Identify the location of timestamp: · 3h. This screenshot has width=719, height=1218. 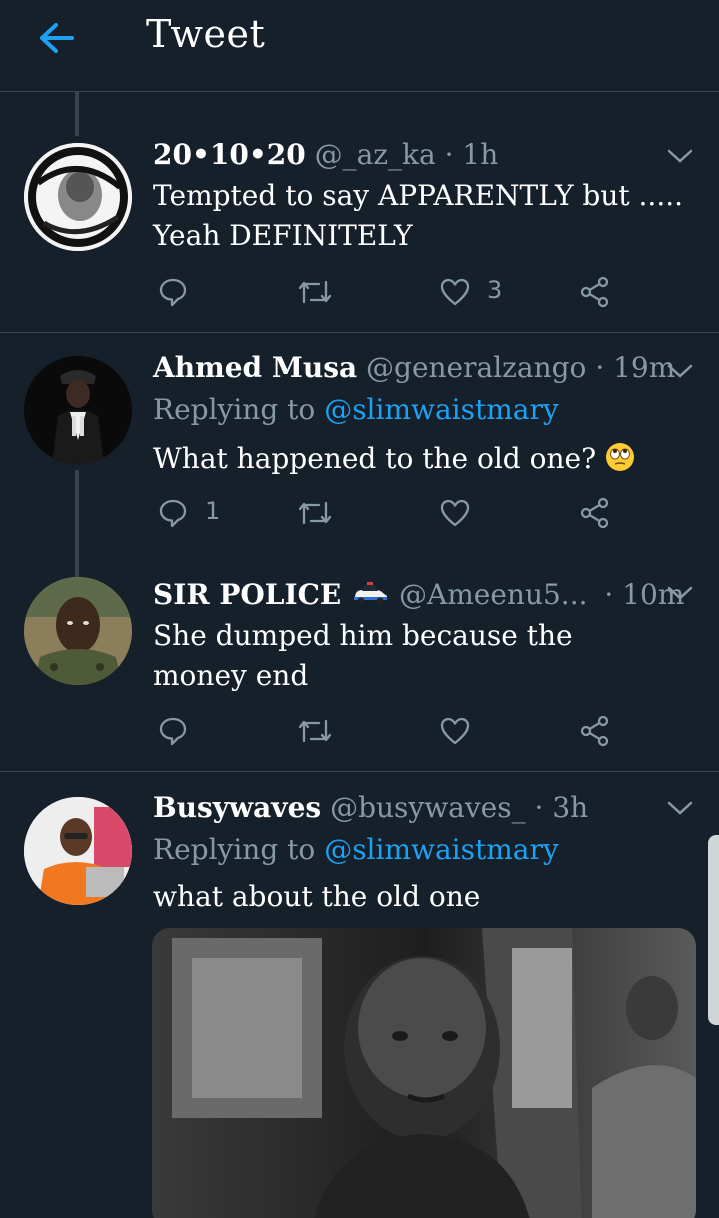
(561, 807).